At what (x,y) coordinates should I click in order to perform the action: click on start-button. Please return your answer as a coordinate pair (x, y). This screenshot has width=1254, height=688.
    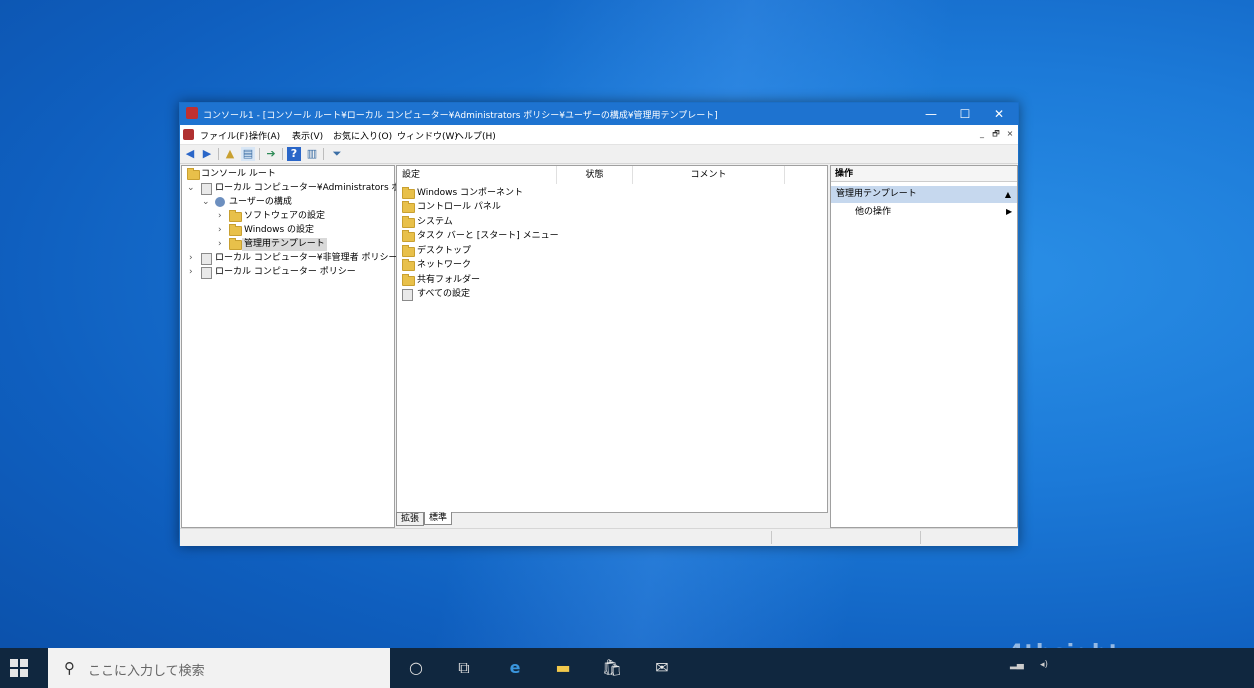
    Looking at the image, I should click on (19, 668).